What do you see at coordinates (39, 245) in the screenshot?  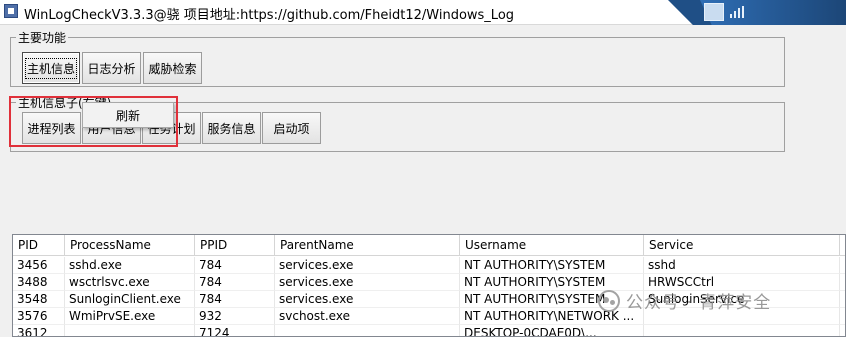 I see `column-header-pid: PID` at bounding box center [39, 245].